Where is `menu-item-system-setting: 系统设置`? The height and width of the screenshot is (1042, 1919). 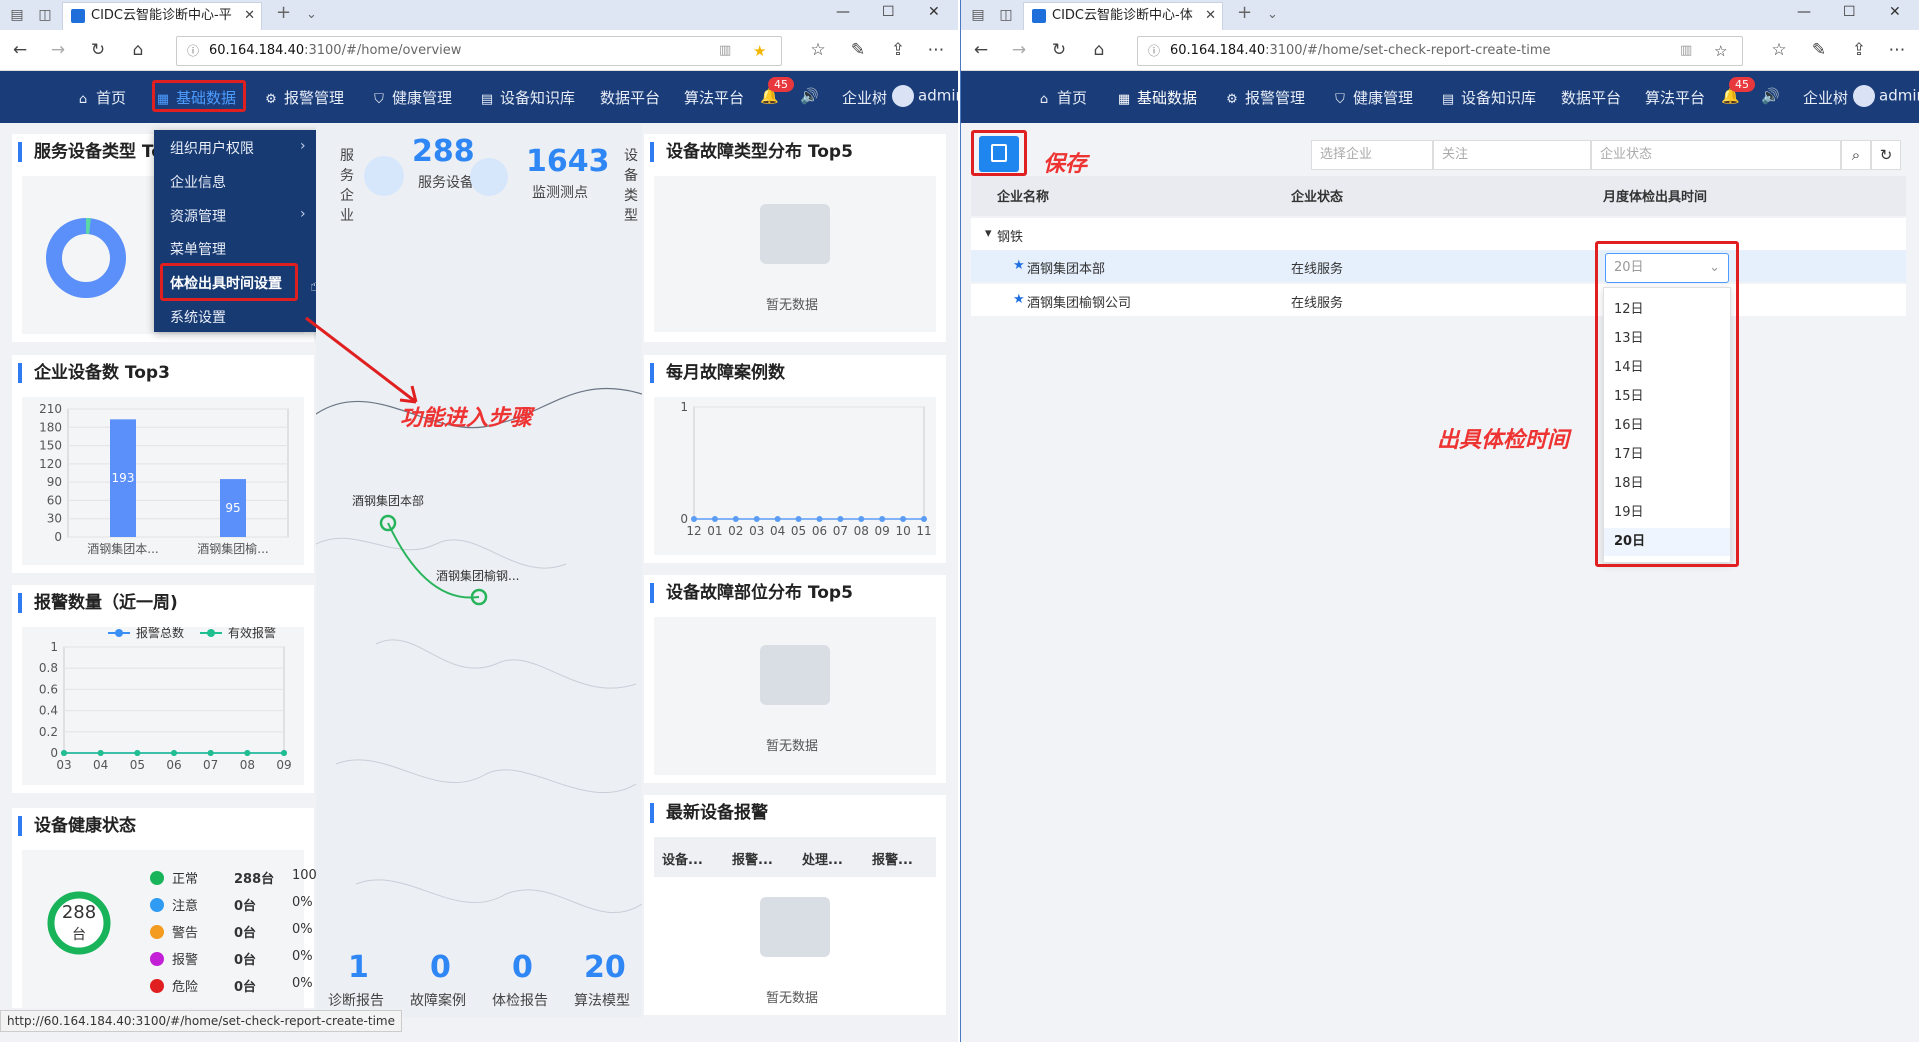 menu-item-system-setting: 系统设置 is located at coordinates (198, 317).